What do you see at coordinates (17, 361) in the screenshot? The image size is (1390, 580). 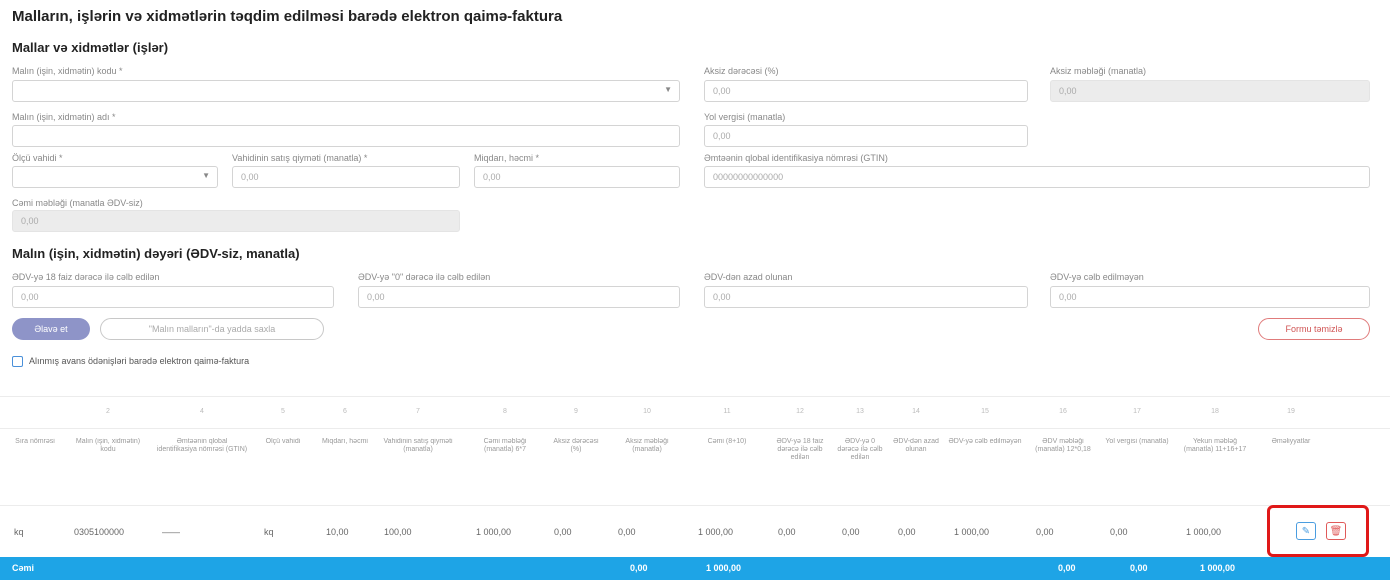 I see `advance-invoice-checkbox` at bounding box center [17, 361].